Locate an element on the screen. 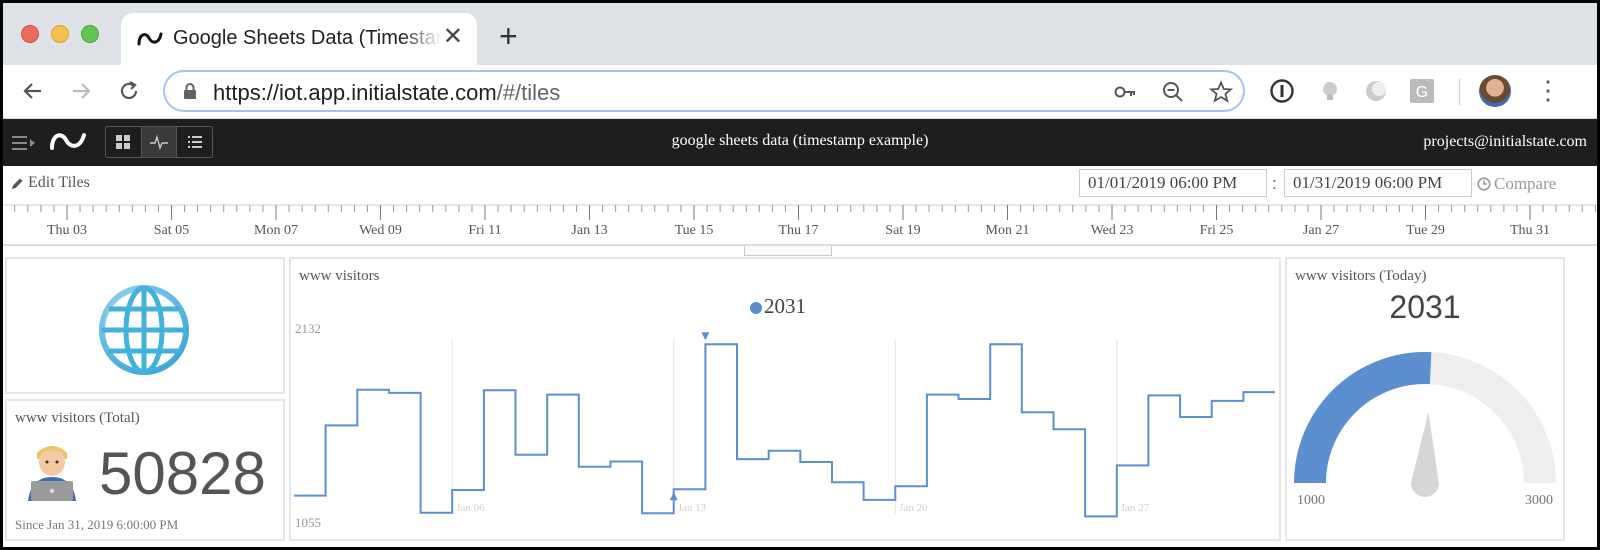 The height and width of the screenshot is (550, 1600). x-tick-label: Jan 06 is located at coordinates (470, 508).